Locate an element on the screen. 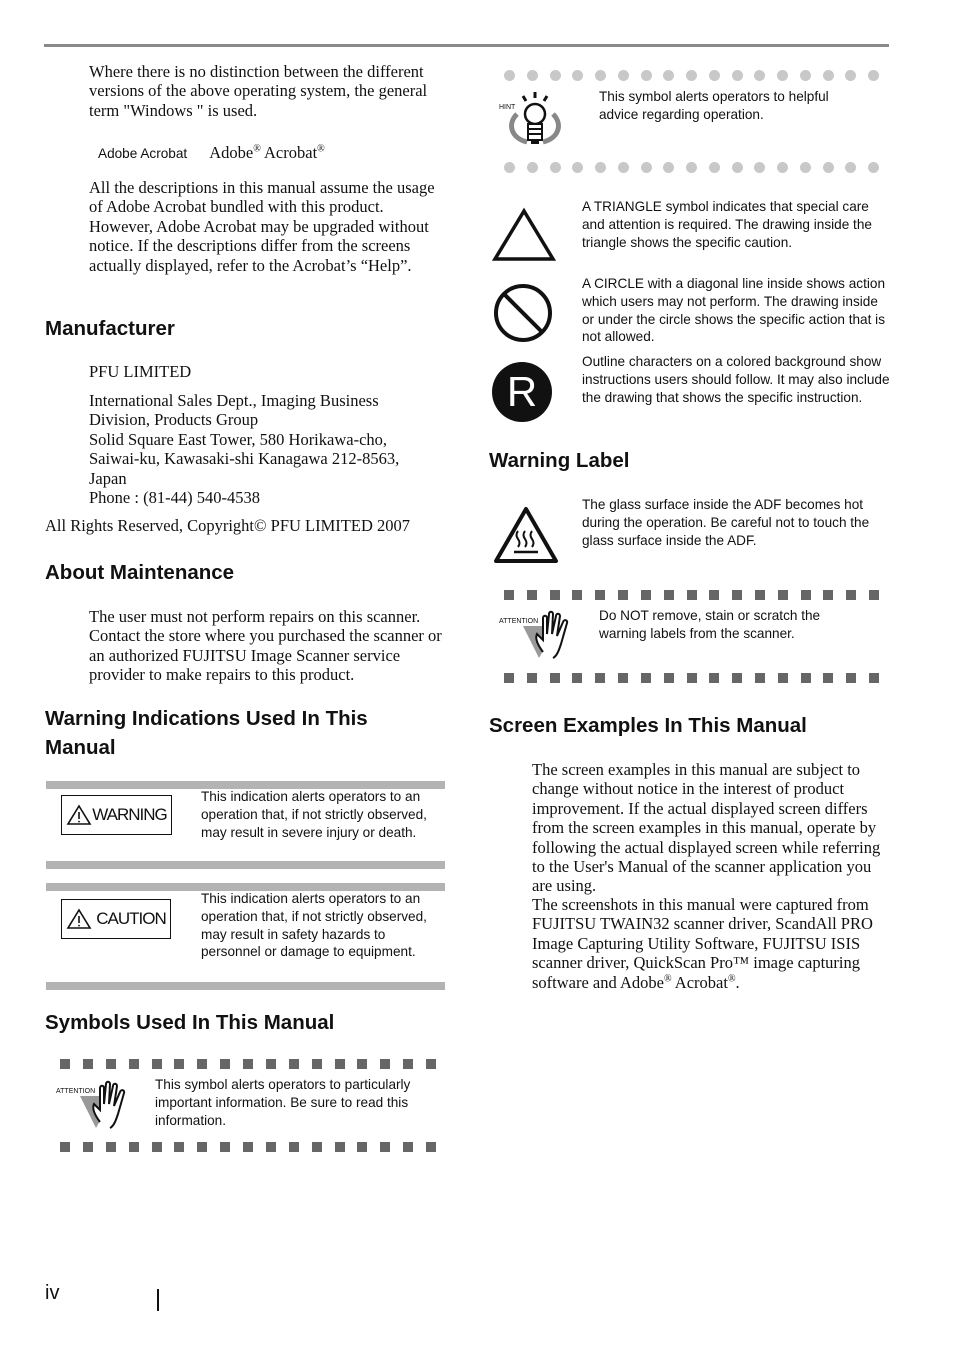 This screenshot has height=1351, width=954. caution-label-box: CAUTION is located at coordinates (116, 919).